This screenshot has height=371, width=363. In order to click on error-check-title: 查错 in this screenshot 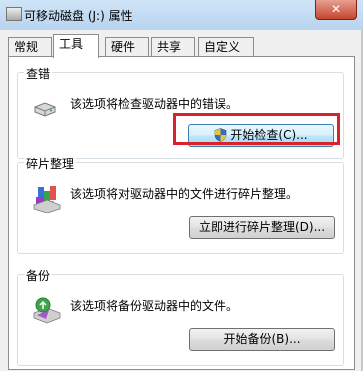, I will do `click(38, 73)`.